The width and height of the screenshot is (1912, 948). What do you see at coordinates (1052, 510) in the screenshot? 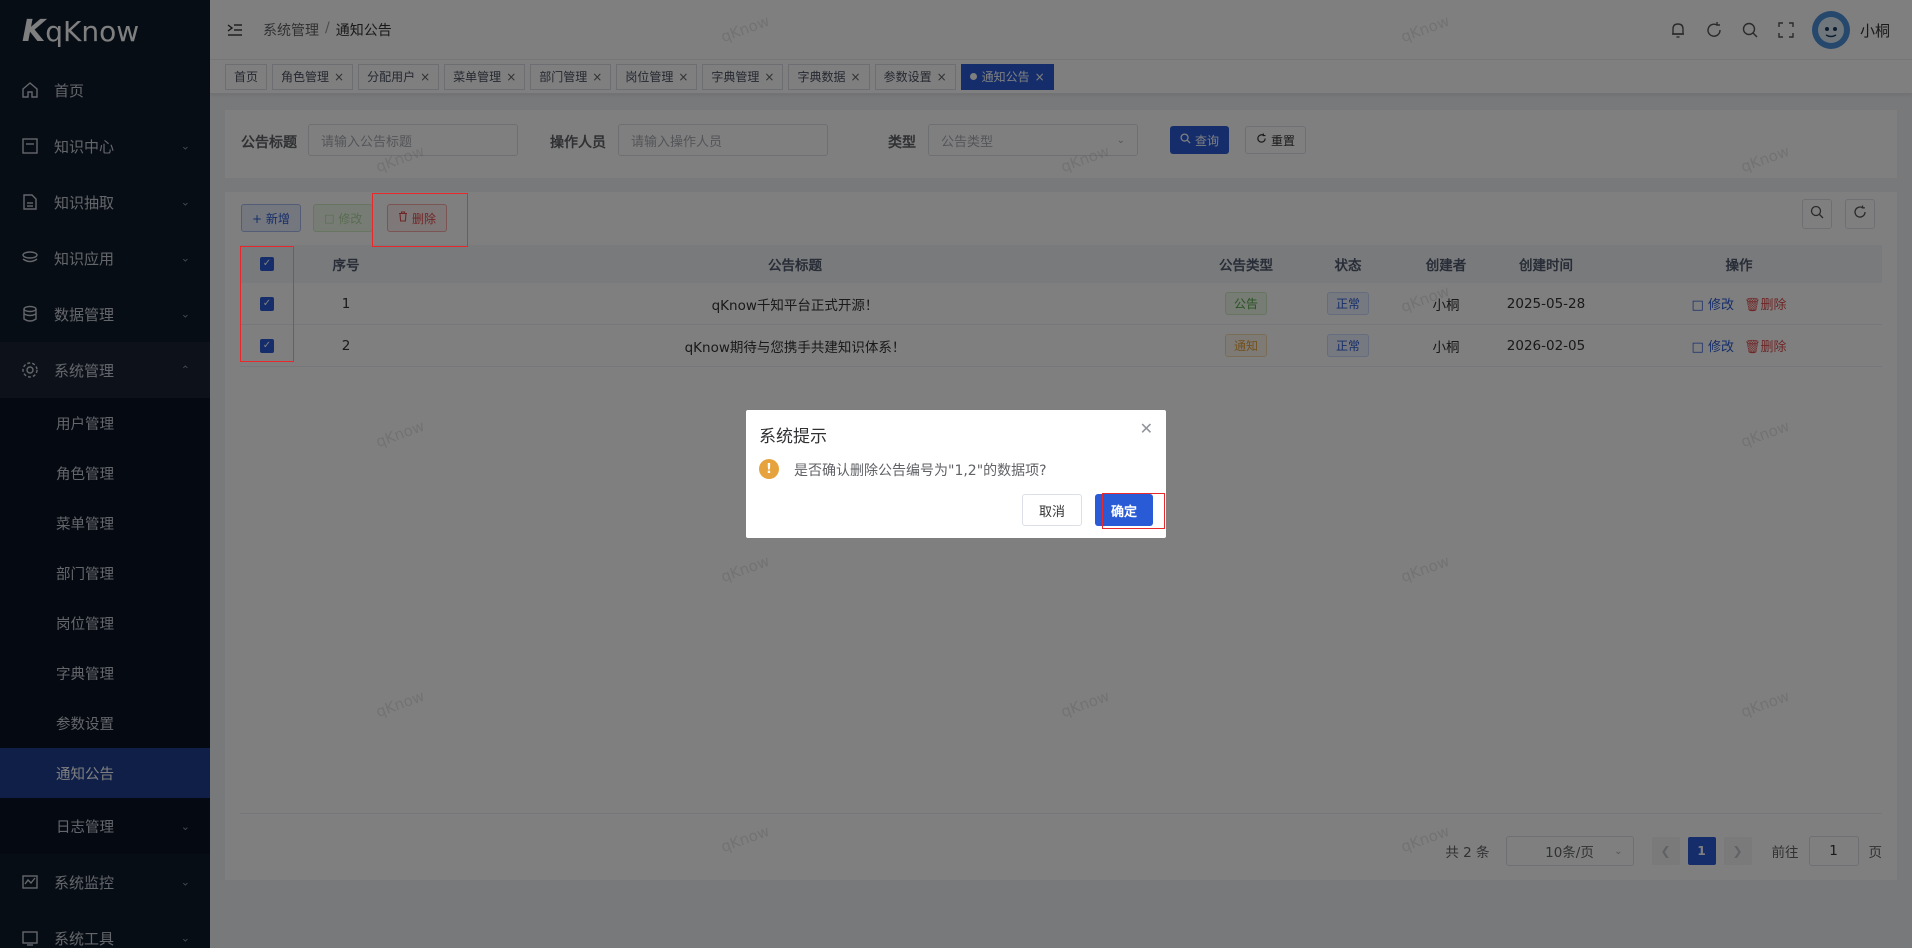
I see `cancel-button: 取消` at bounding box center [1052, 510].